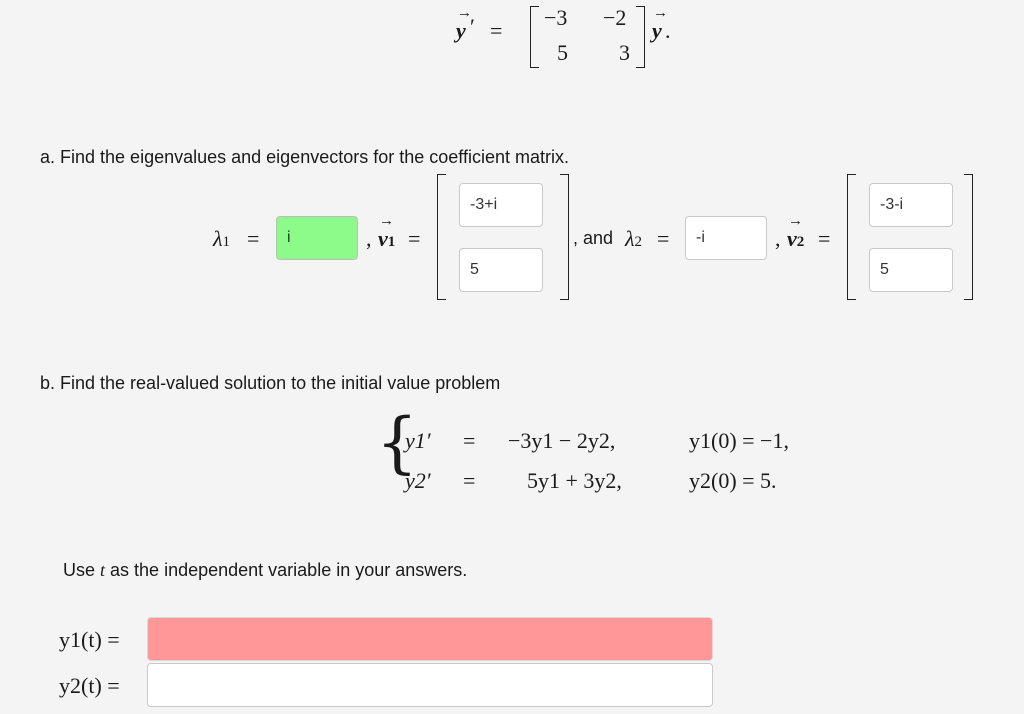  Describe the element at coordinates (668, 30) in the screenshot. I see `period: .` at that location.